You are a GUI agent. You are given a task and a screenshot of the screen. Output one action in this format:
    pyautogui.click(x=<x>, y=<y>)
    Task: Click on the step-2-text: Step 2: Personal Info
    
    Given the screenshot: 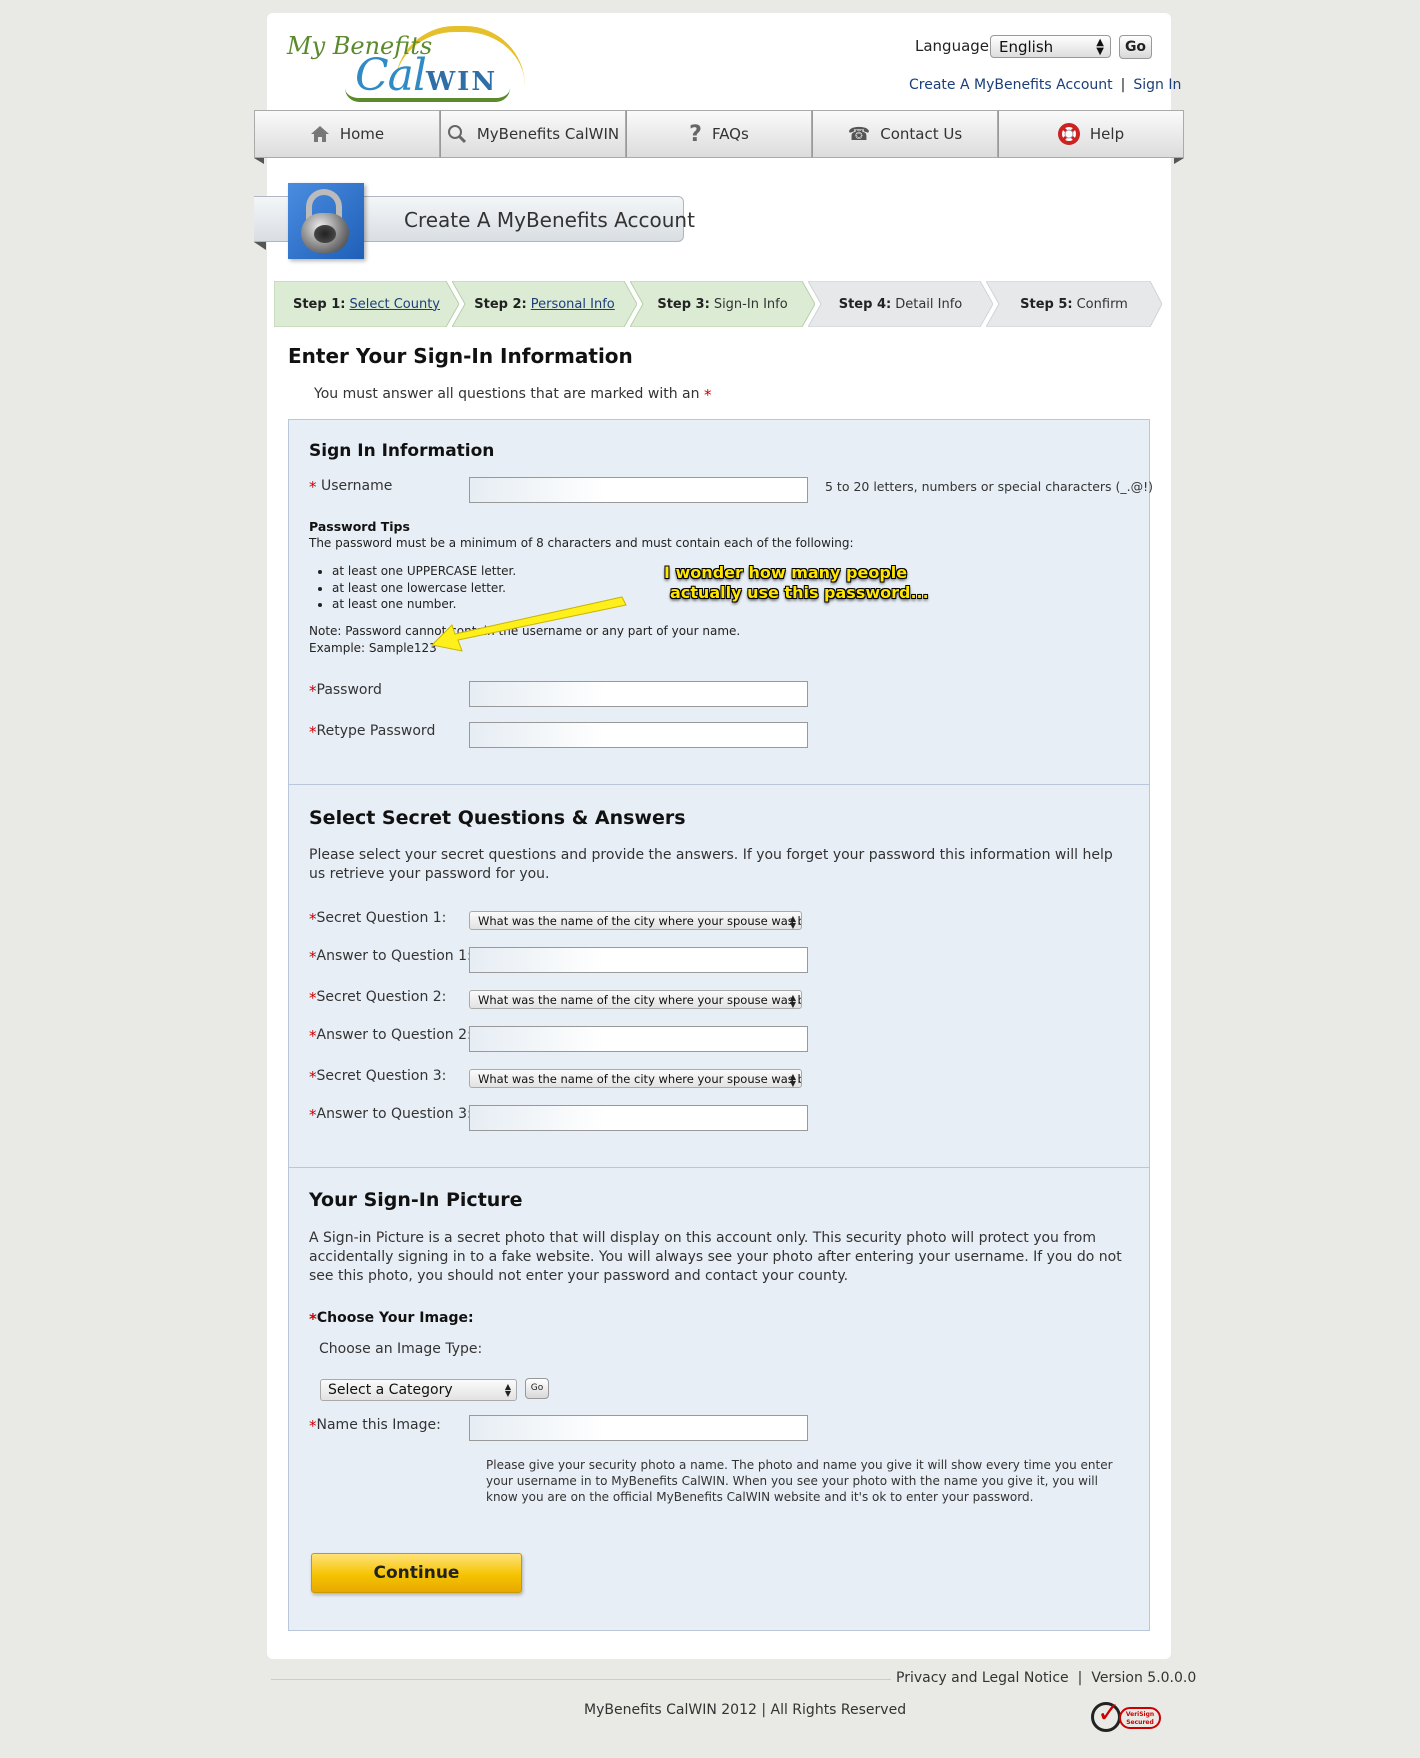 What is the action you would take?
    pyautogui.click(x=544, y=304)
    